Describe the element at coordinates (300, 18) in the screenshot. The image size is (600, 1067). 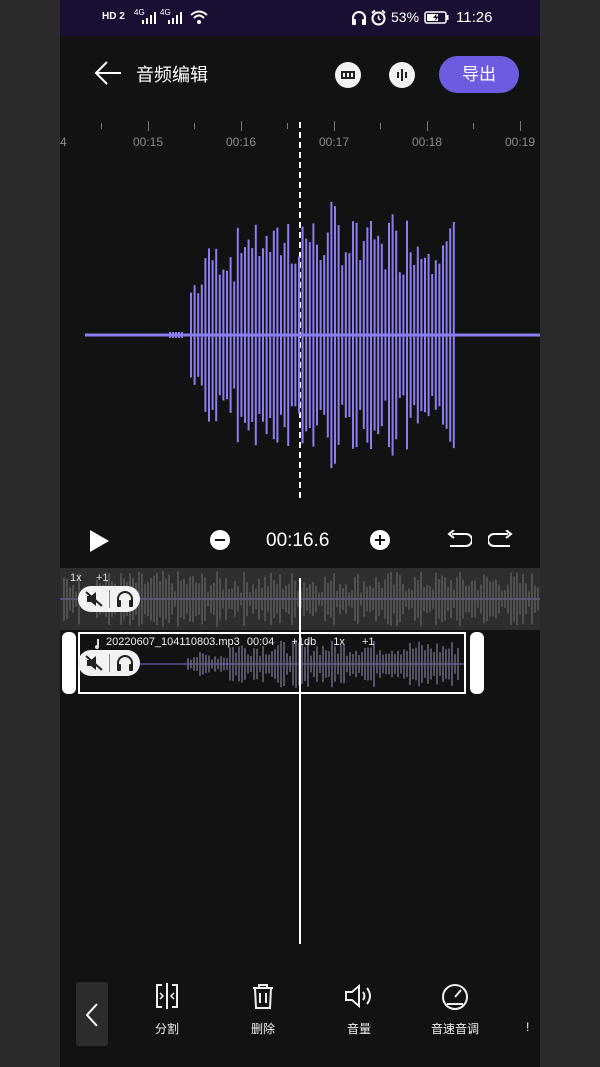
I see `status-bar: HD 2 4G 4G 53% 11:26` at that location.